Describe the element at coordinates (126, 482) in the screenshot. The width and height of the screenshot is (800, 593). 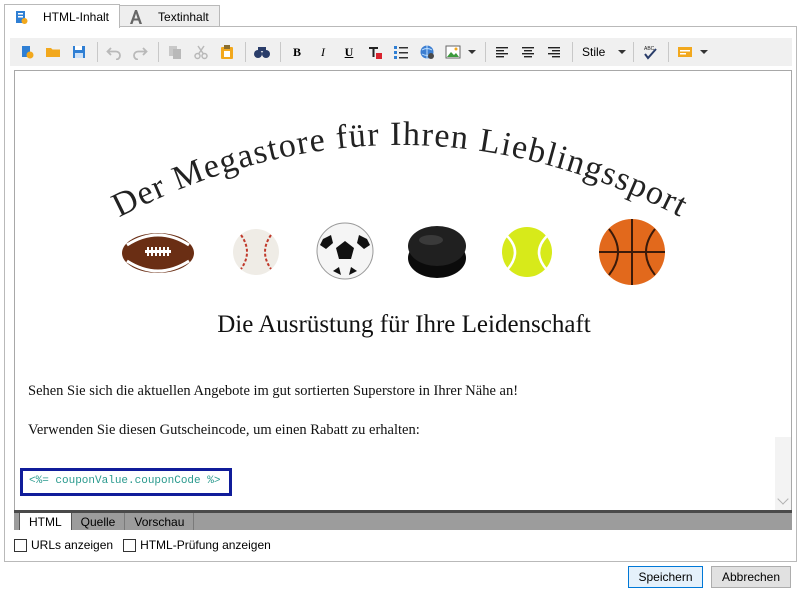
I see `coupon-code-block: <%= couponValue.couponCode %>` at that location.